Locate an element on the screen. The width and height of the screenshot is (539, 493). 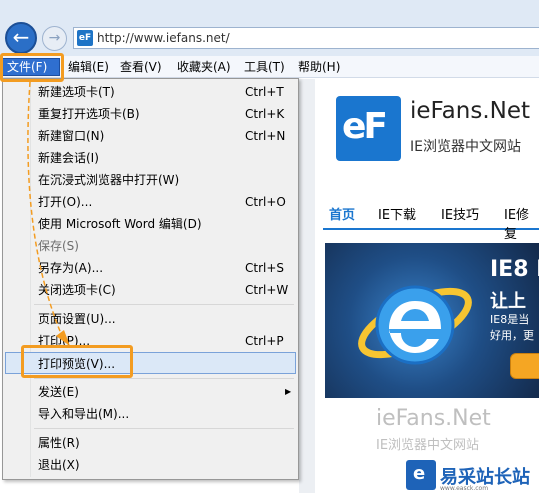
menu-item-shortcut: Ctrl+W is located at coordinates (267, 290).